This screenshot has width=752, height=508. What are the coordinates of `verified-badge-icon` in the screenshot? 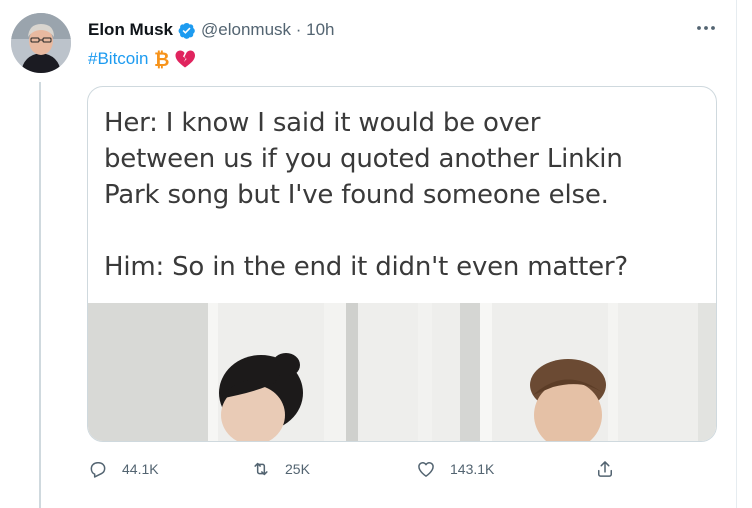 It's located at (186, 30).